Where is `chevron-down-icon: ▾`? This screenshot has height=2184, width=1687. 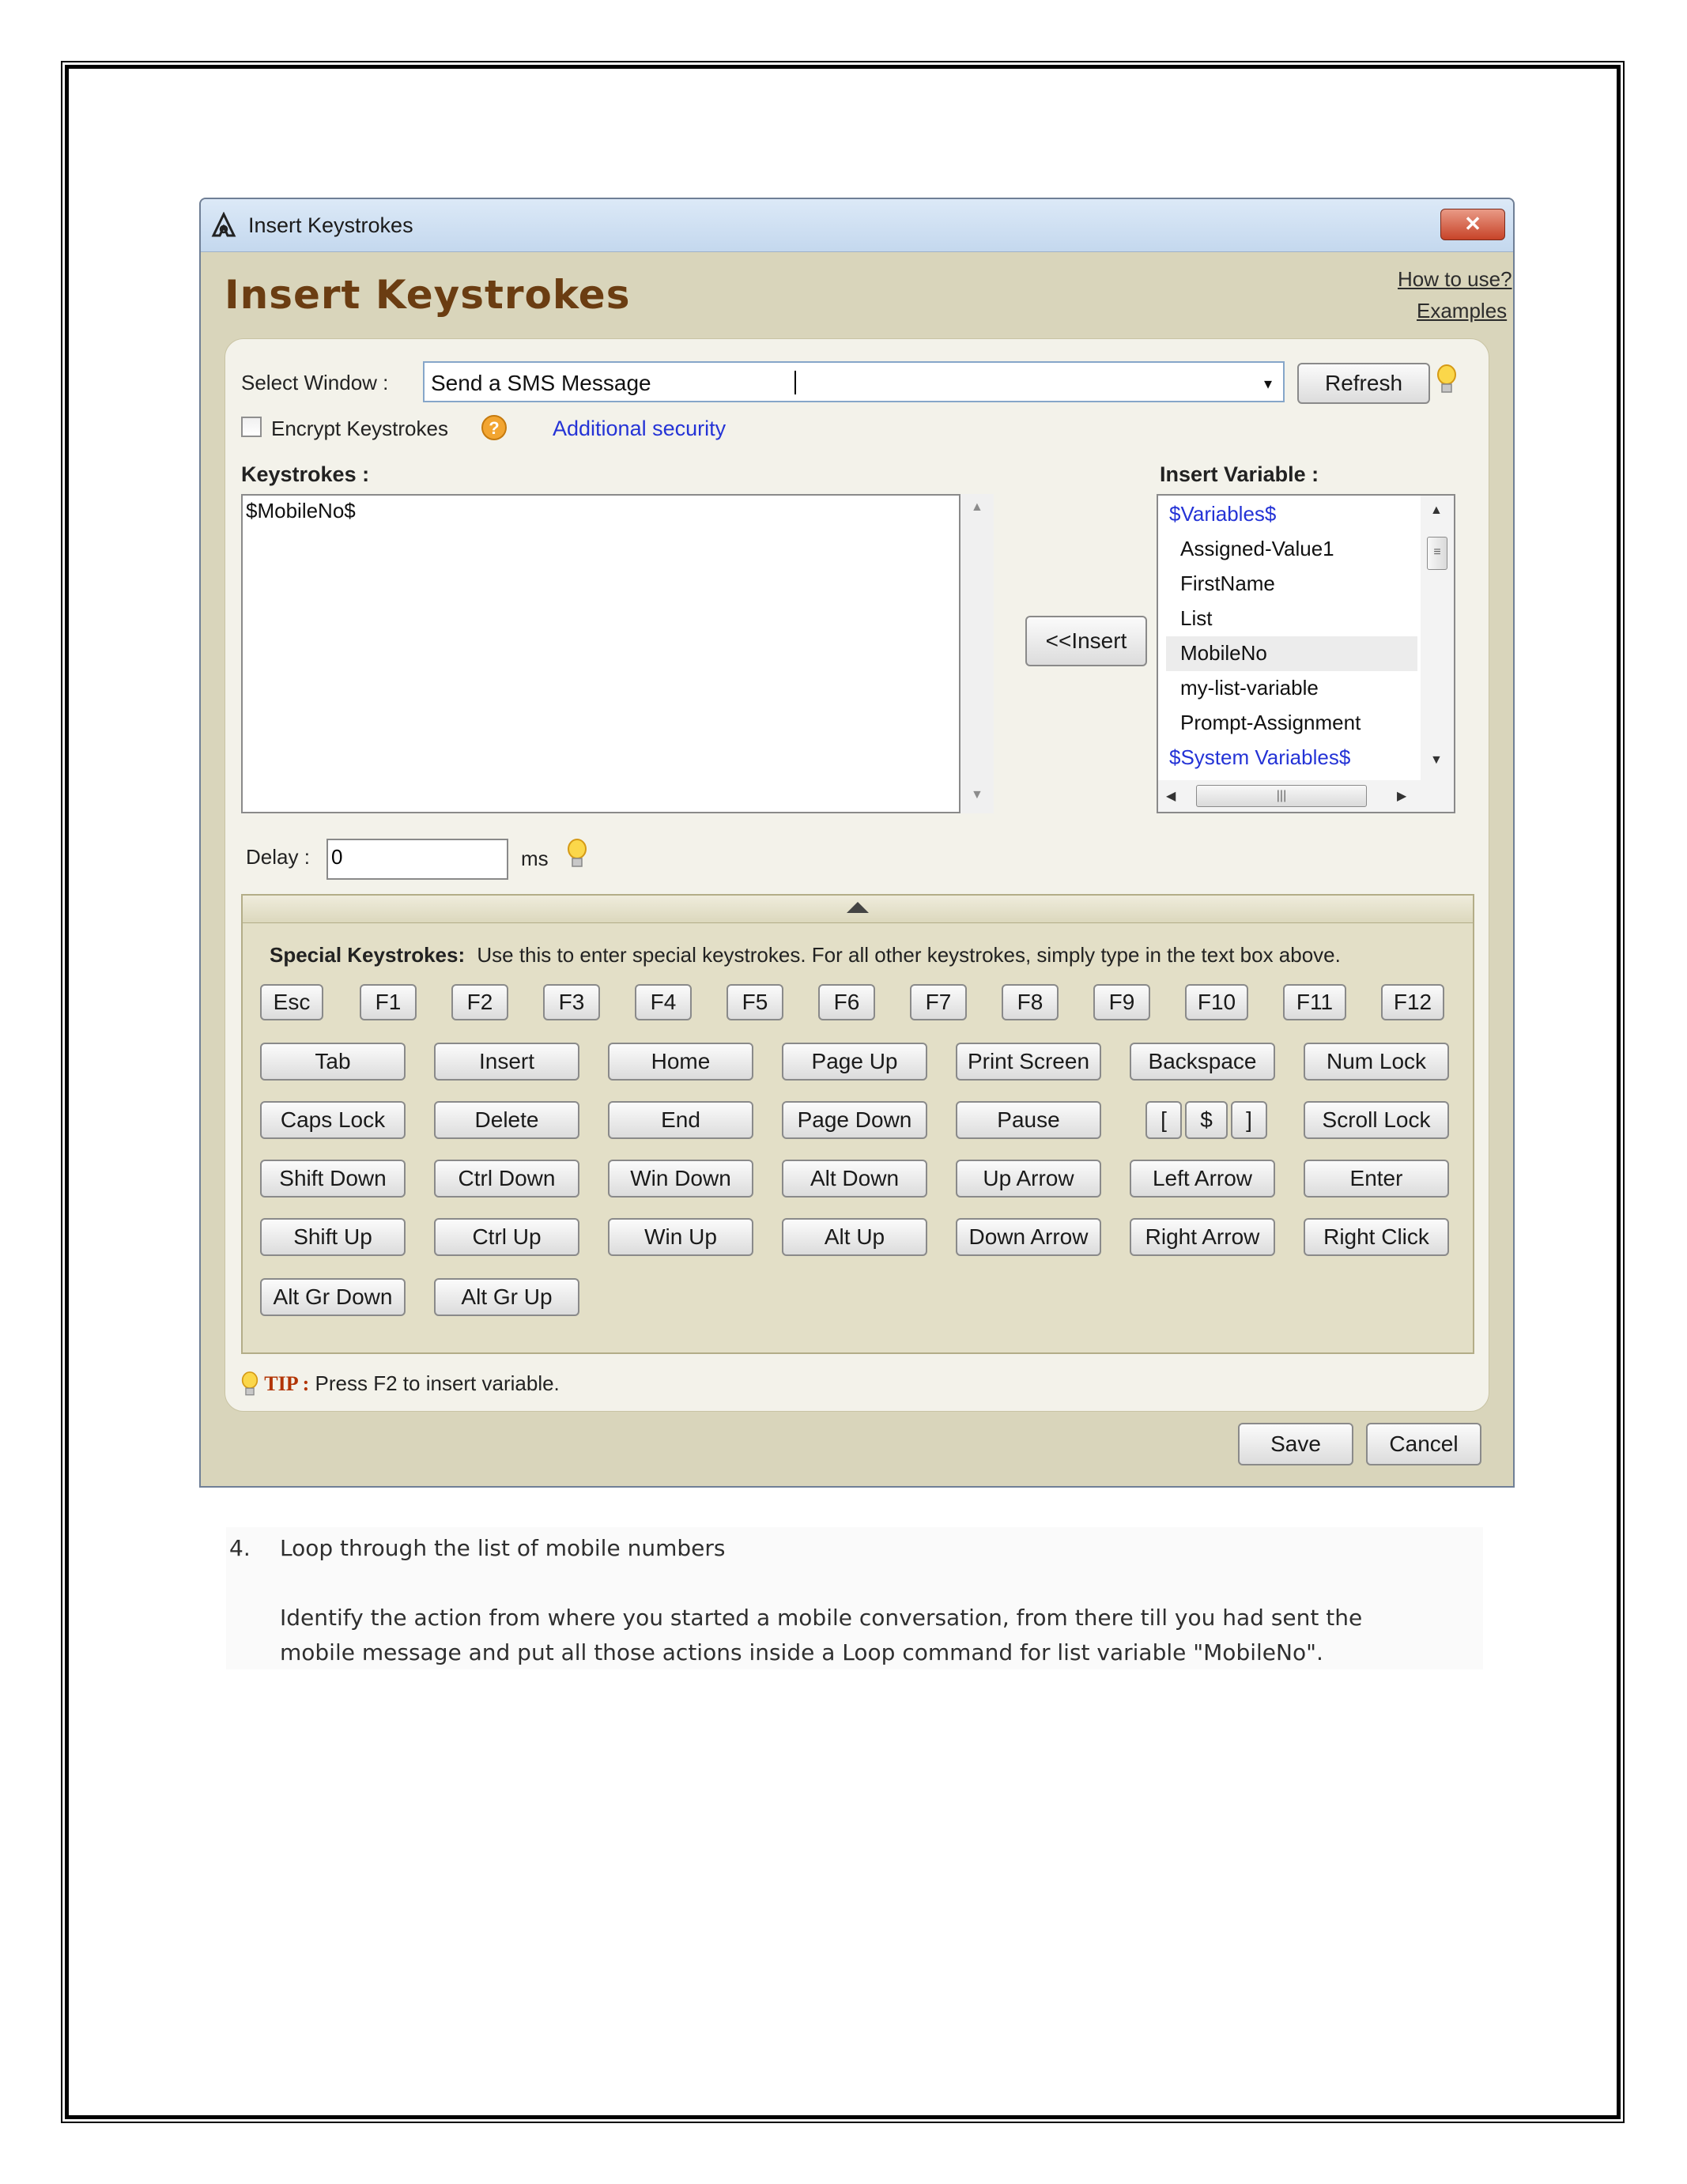 chevron-down-icon: ▾ is located at coordinates (1268, 384).